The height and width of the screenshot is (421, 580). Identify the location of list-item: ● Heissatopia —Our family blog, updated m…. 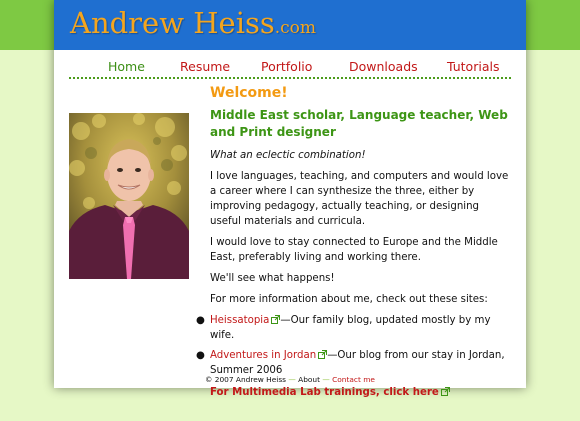
(353, 328).